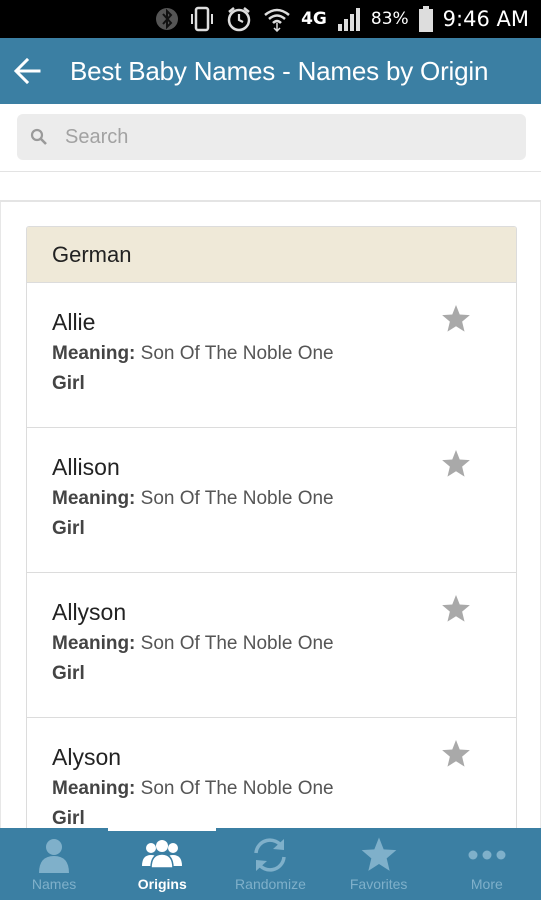 Image resolution: width=541 pixels, height=900 pixels. I want to click on person-icon, so click(54, 855).